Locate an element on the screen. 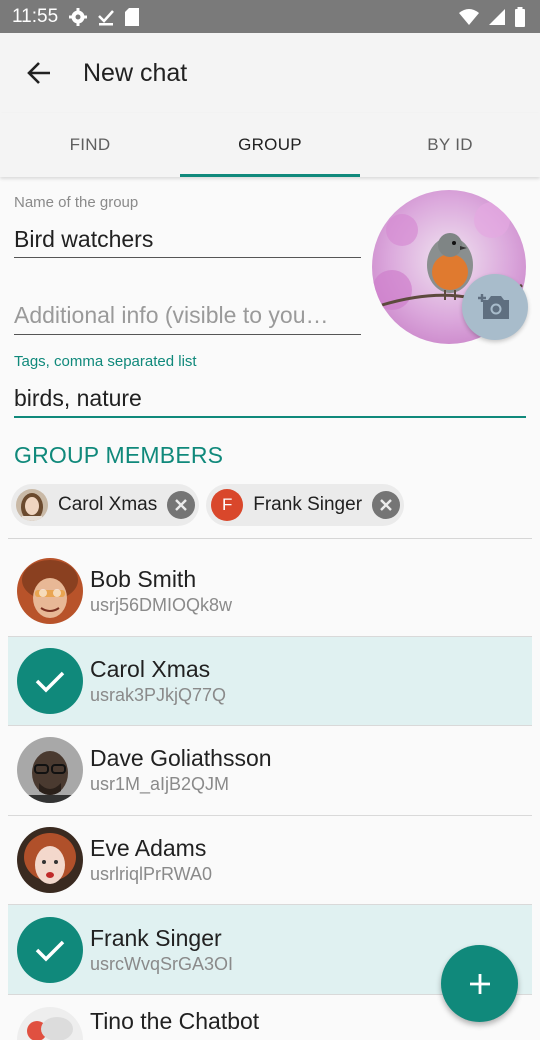 The image size is (540, 1040). tab-by-id: BY ID is located at coordinates (450, 145).